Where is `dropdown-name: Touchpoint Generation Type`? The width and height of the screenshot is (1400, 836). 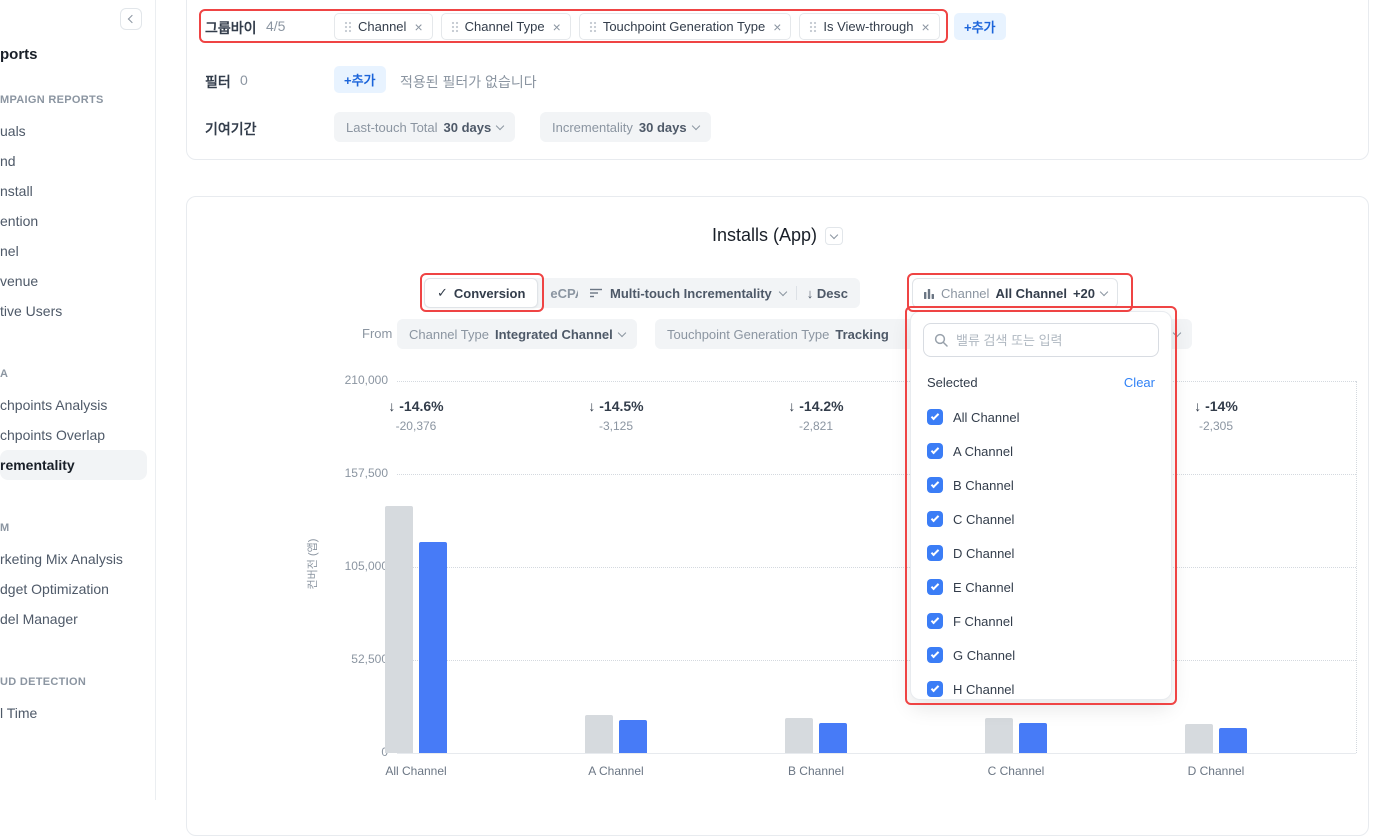 dropdown-name: Touchpoint Generation Type is located at coordinates (748, 334).